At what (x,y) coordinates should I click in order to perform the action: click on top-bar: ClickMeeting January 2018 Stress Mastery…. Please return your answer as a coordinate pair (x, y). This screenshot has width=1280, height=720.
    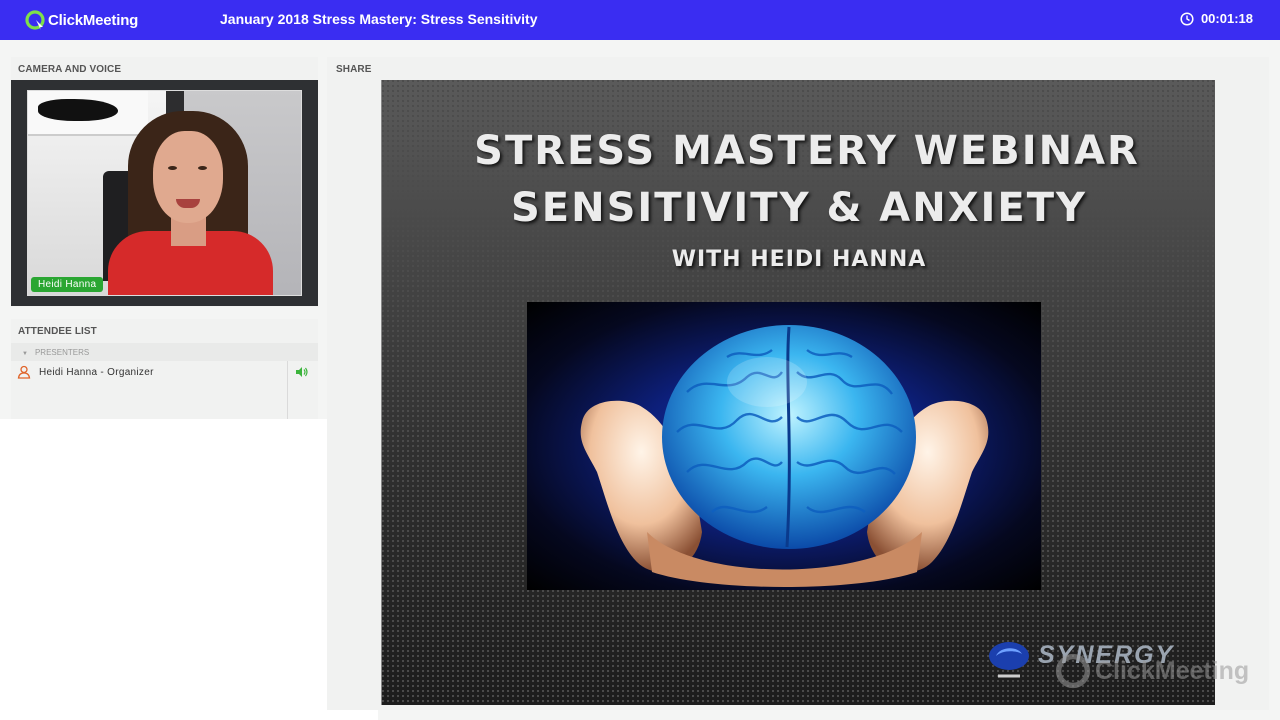
    Looking at the image, I should click on (640, 20).